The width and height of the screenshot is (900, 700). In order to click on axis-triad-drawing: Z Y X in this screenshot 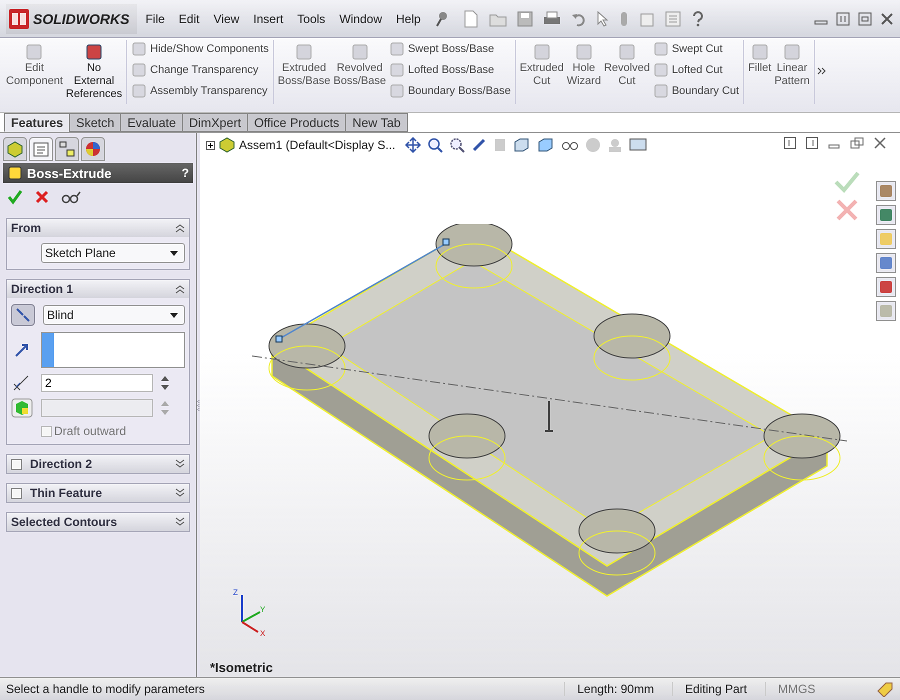, I will do `click(250, 612)`.